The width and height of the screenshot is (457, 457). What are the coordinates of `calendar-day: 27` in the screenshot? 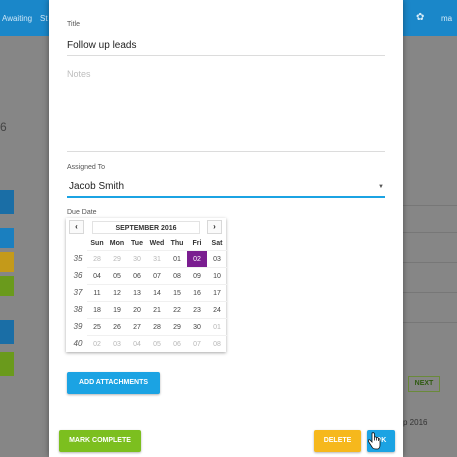 It's located at (137, 326).